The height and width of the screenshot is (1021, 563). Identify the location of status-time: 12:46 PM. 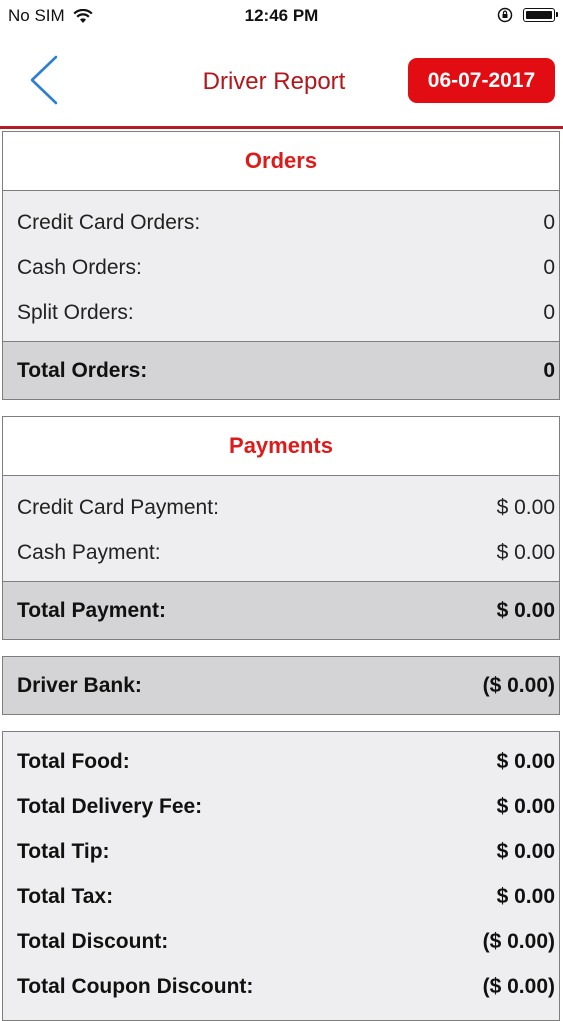
(281, 15).